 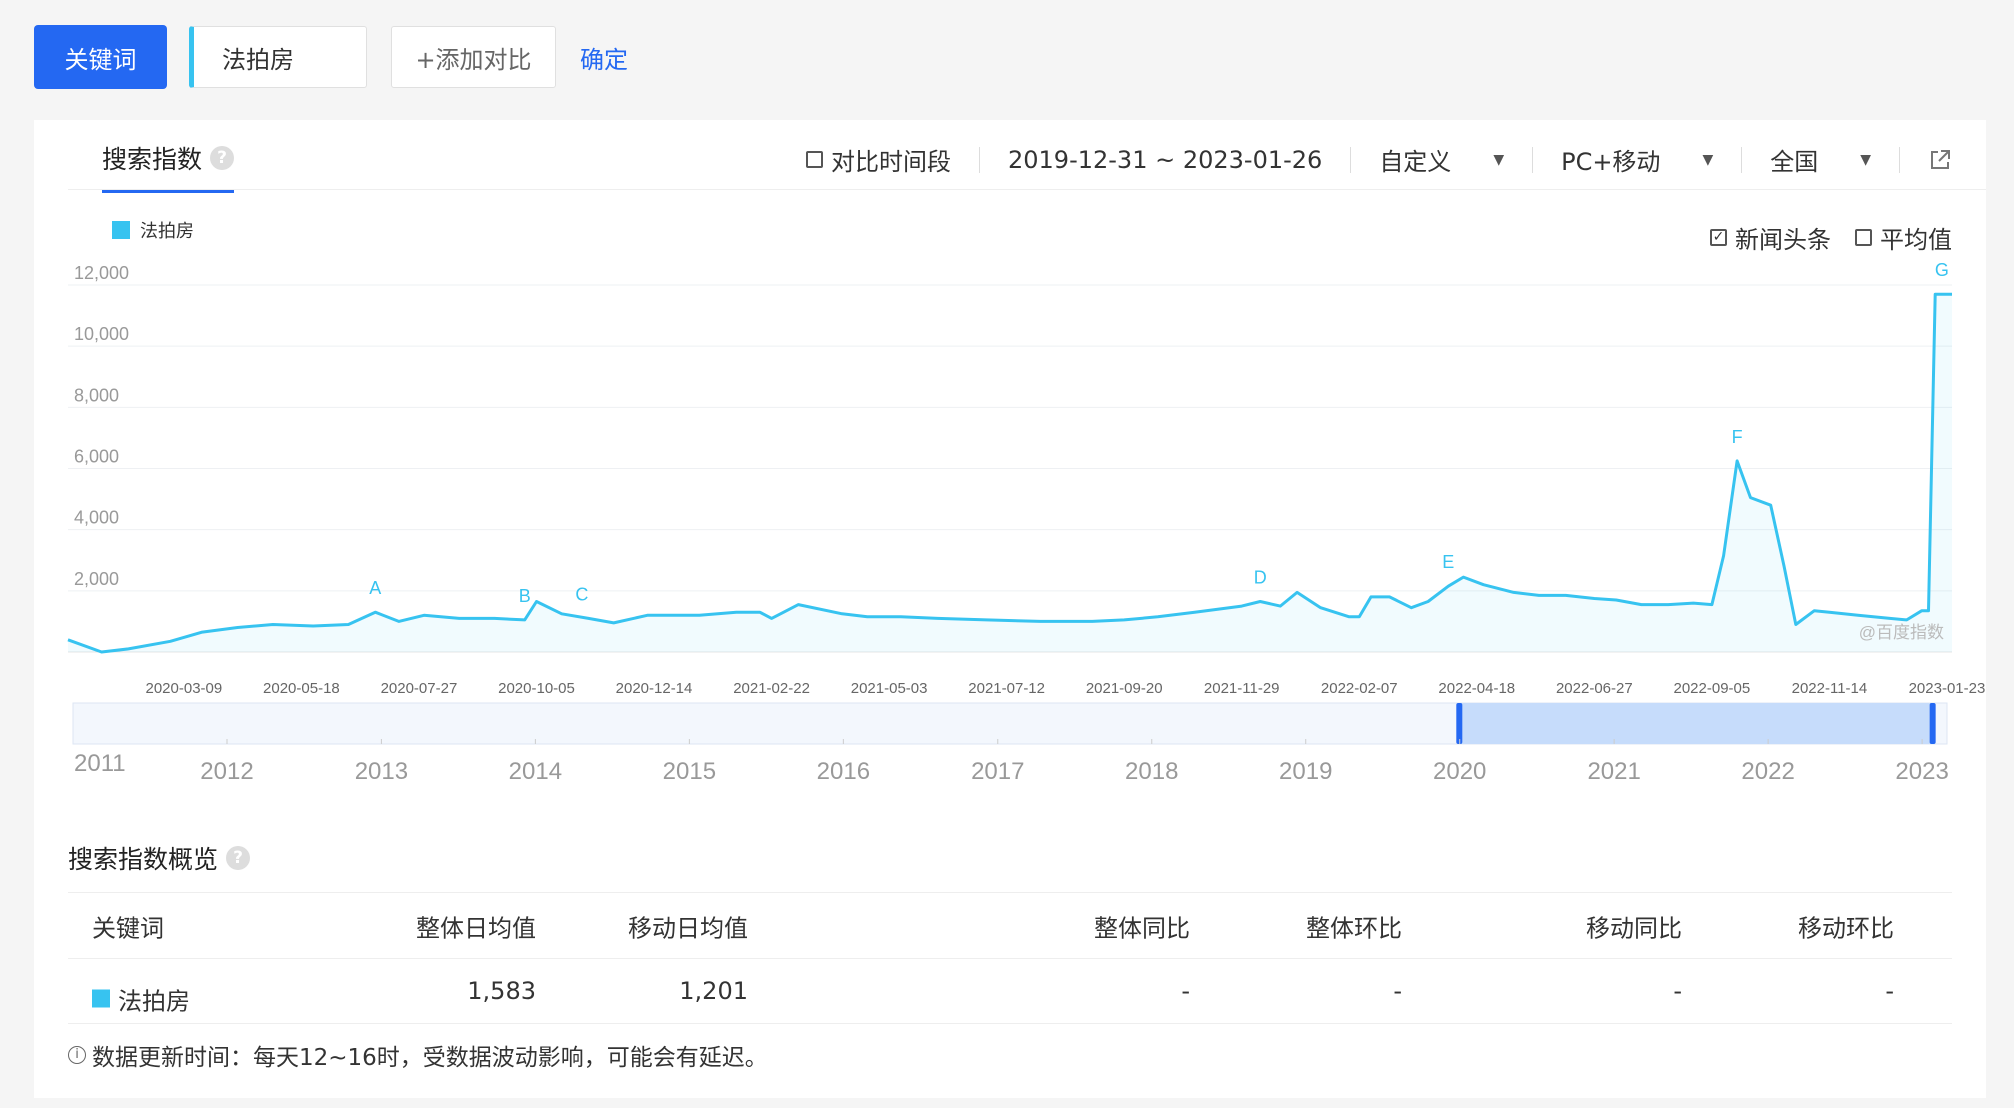 What do you see at coordinates (1696, 723) in the screenshot?
I see `navigator-selection` at bounding box center [1696, 723].